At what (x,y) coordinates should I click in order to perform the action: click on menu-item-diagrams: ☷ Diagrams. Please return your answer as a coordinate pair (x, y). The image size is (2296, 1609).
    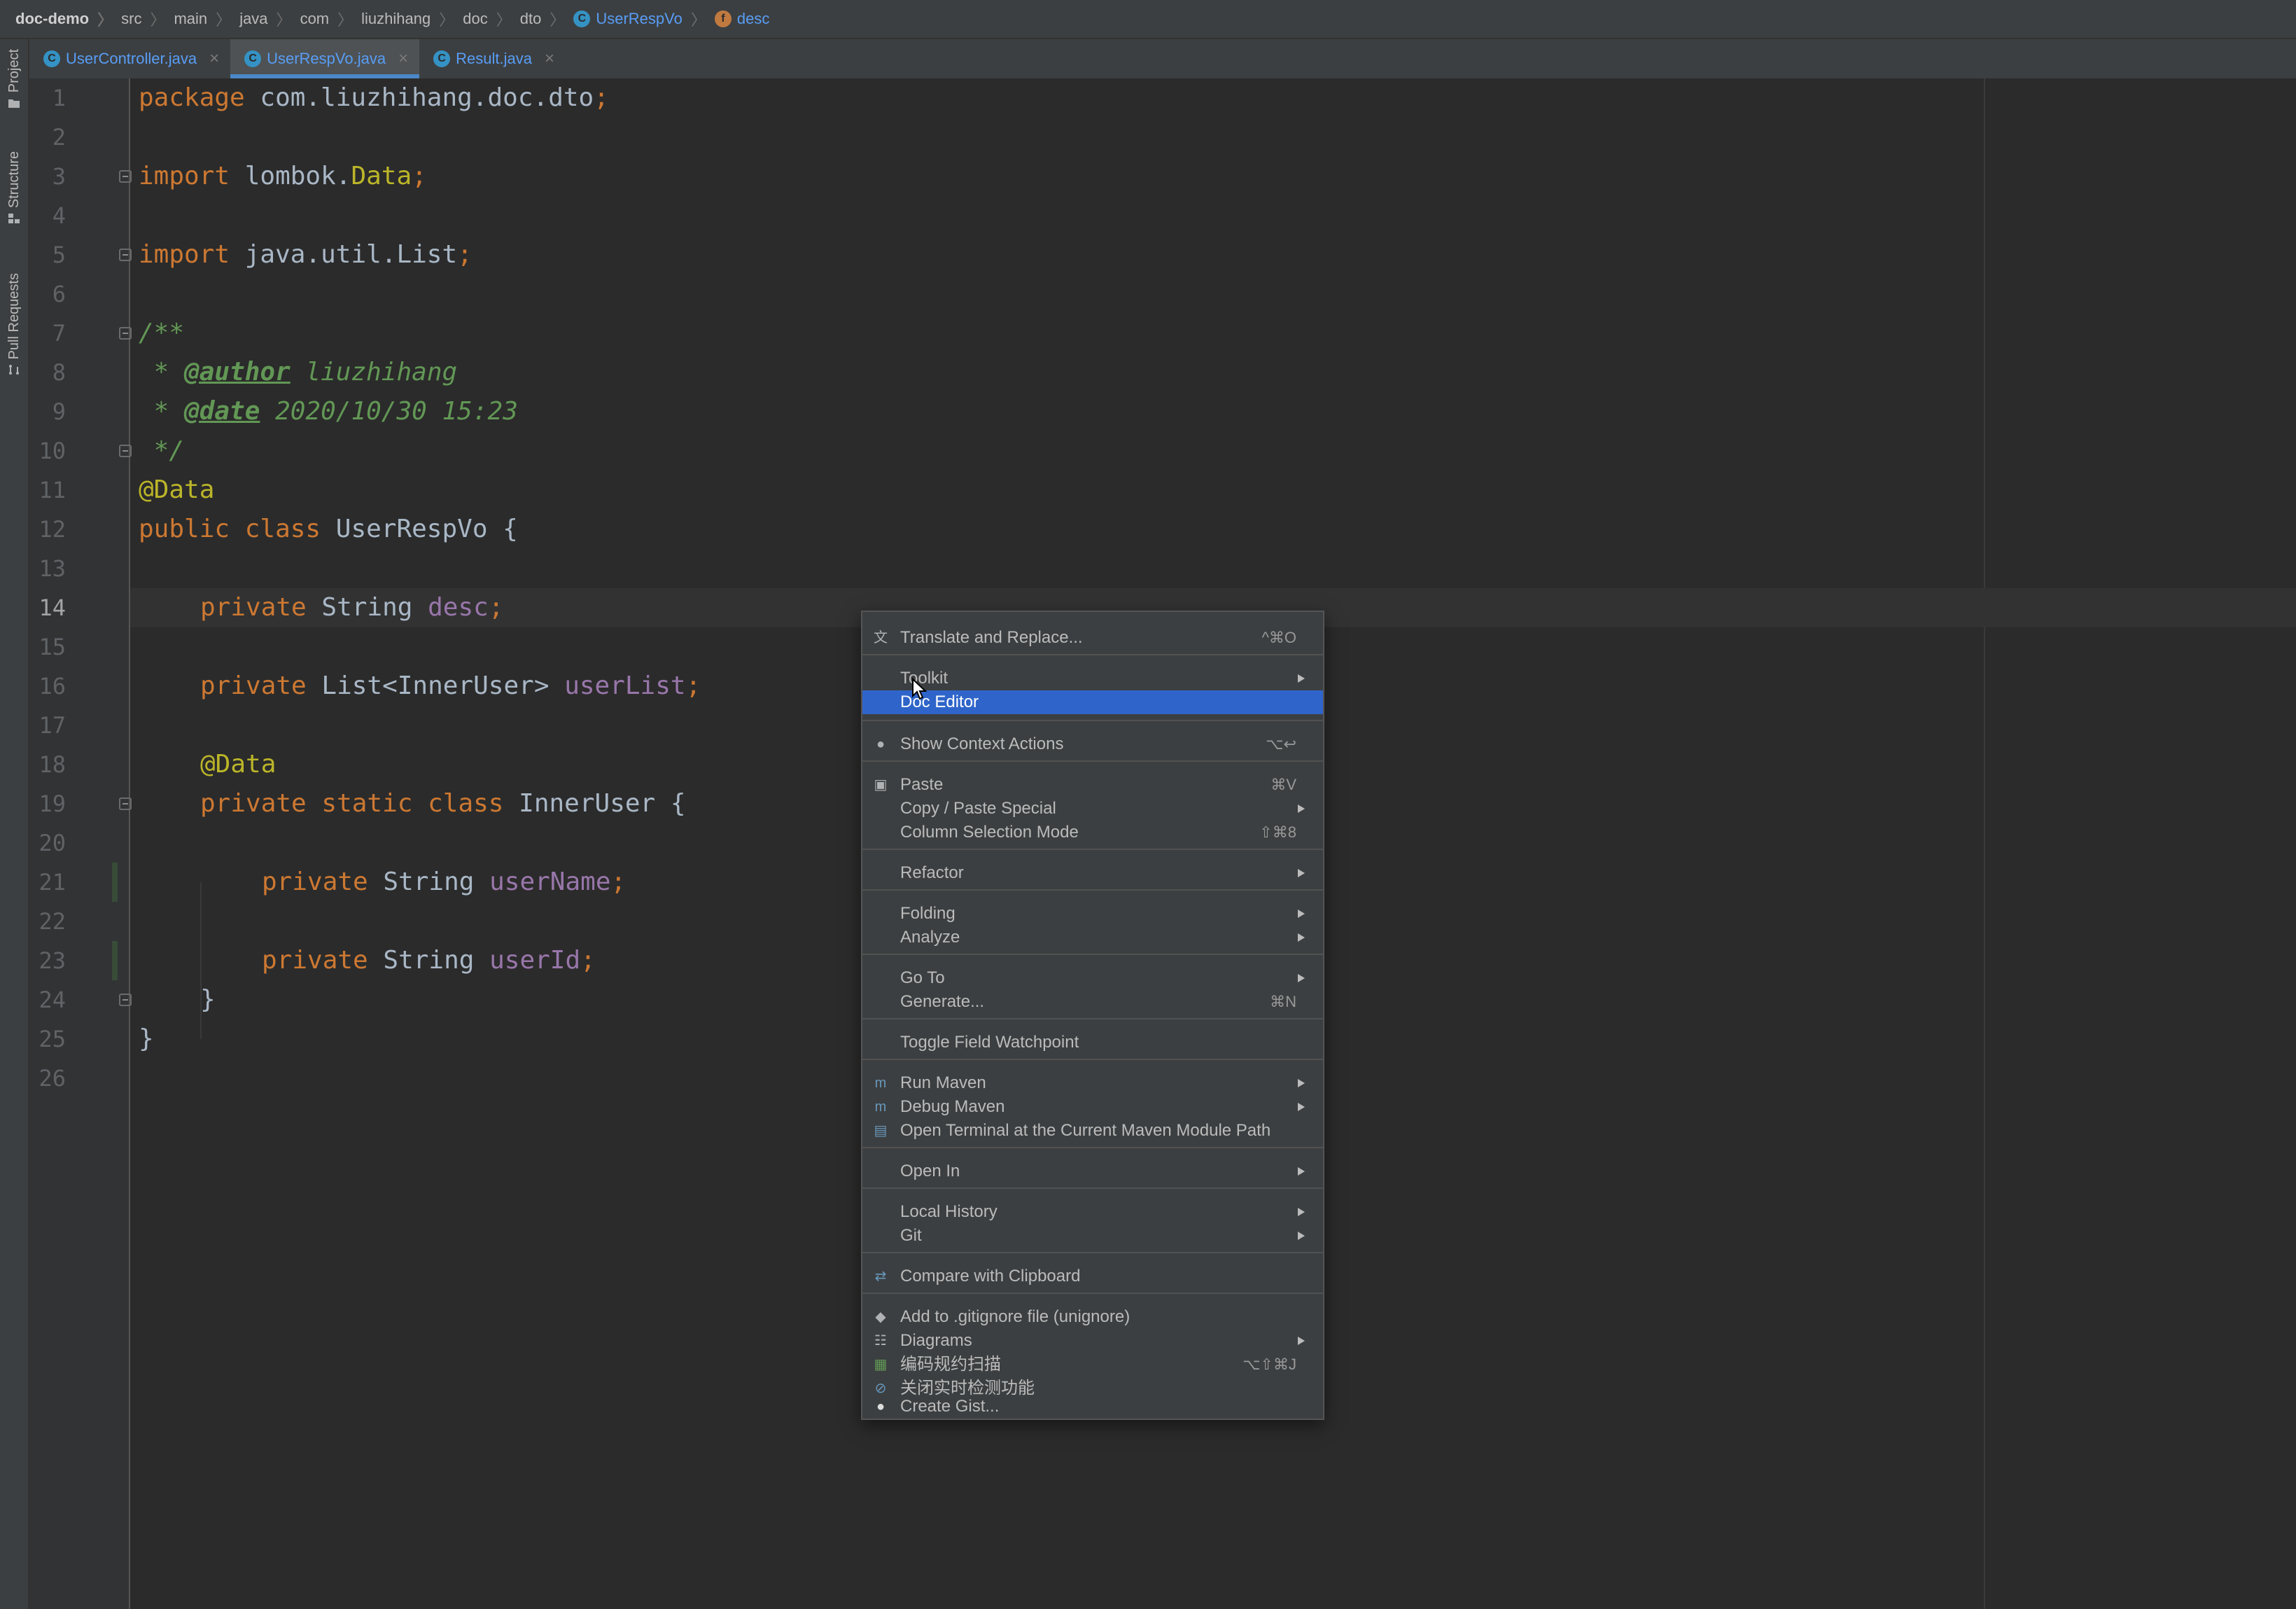
    Looking at the image, I should click on (1092, 1341).